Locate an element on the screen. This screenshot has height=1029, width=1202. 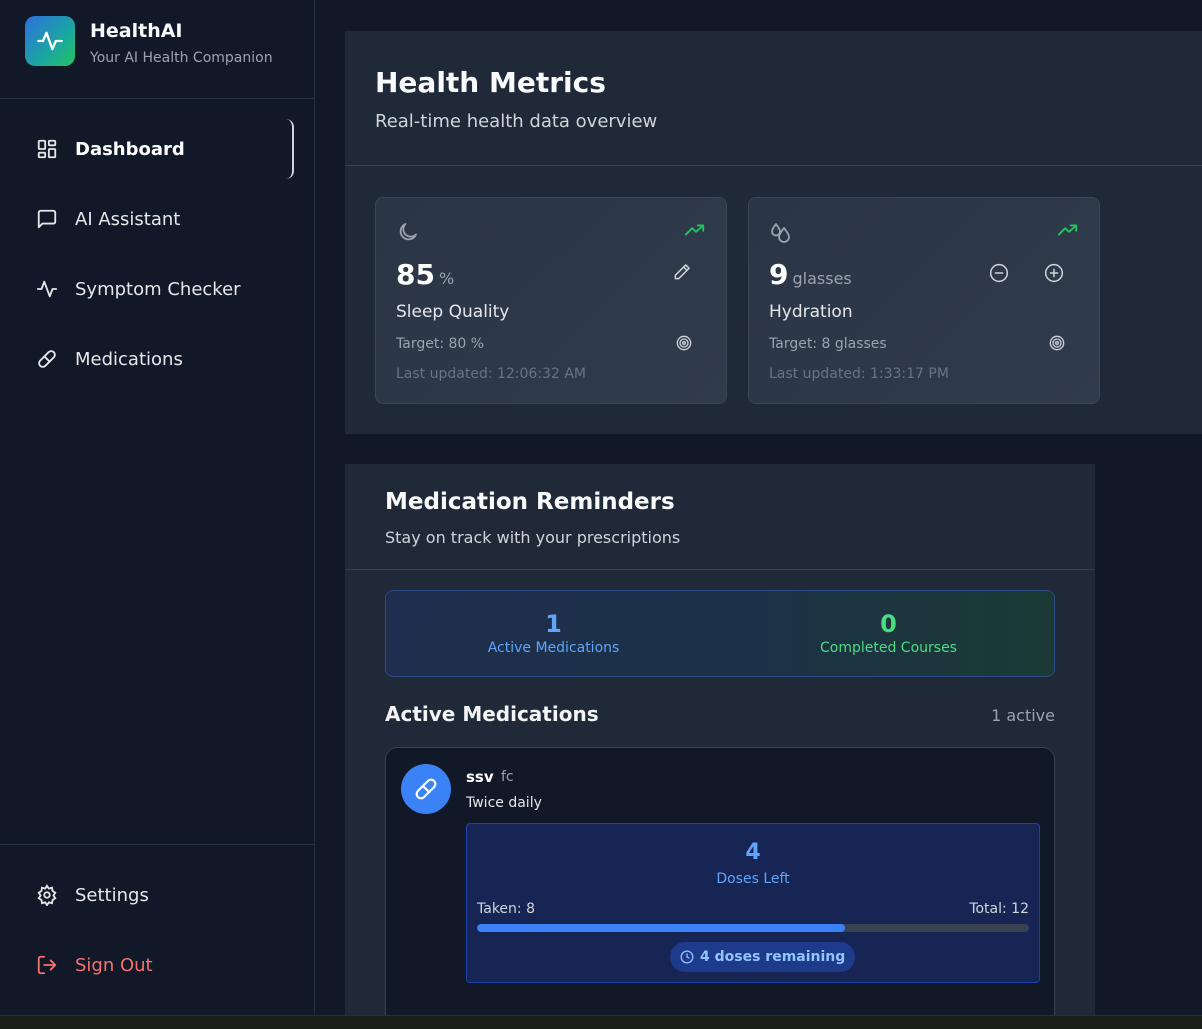
stat-value: 0 is located at coordinates (888, 624).